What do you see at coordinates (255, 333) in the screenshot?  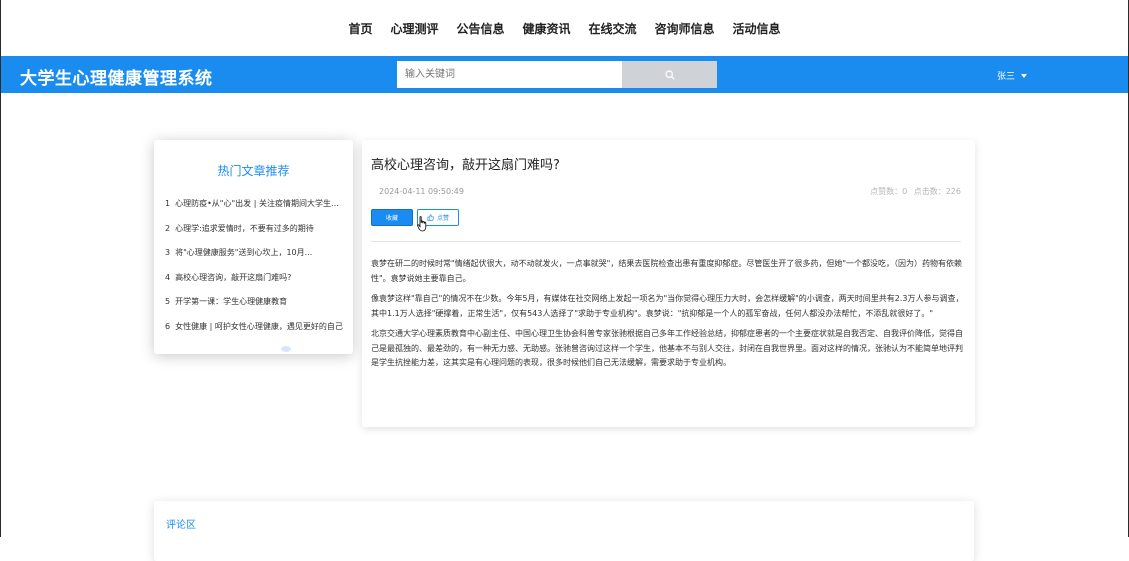 I see `hot-article-item: 6 女性健康 | 呵护女性心理健康，遇见更好的自己` at bounding box center [255, 333].